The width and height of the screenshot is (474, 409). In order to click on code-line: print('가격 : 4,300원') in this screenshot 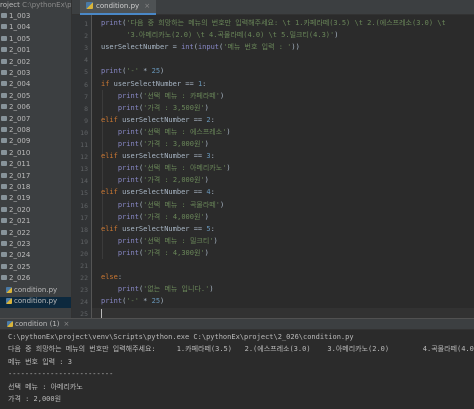, I will do `click(155, 253)`.